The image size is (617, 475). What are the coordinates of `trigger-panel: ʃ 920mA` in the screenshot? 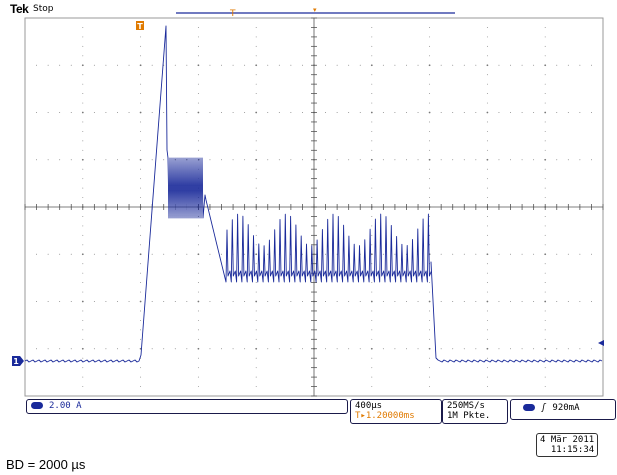 It's located at (563, 409).